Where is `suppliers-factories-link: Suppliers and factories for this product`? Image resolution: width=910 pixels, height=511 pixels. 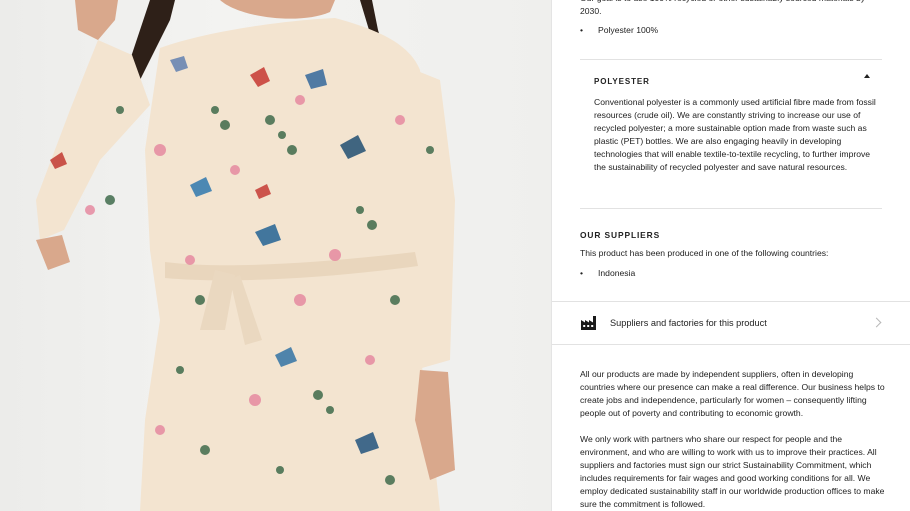
suppliers-factories-link: Suppliers and factories for this product is located at coordinates (731, 323).